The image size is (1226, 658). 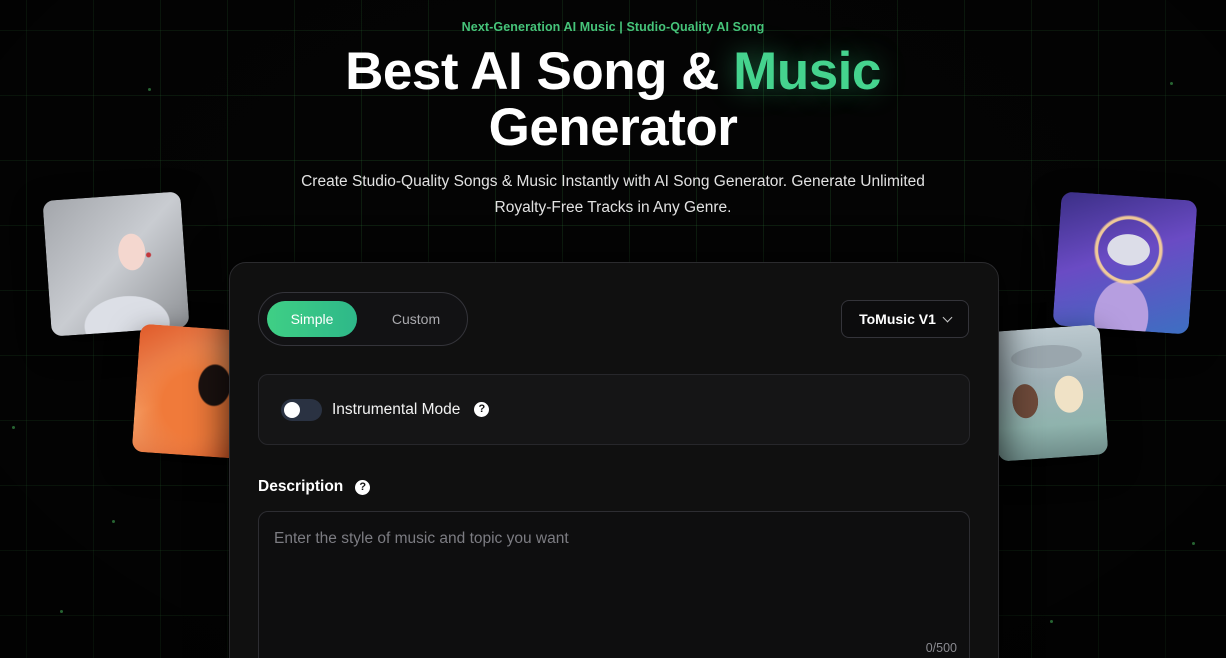 I want to click on cover-art-portrait, so click(x=116, y=264).